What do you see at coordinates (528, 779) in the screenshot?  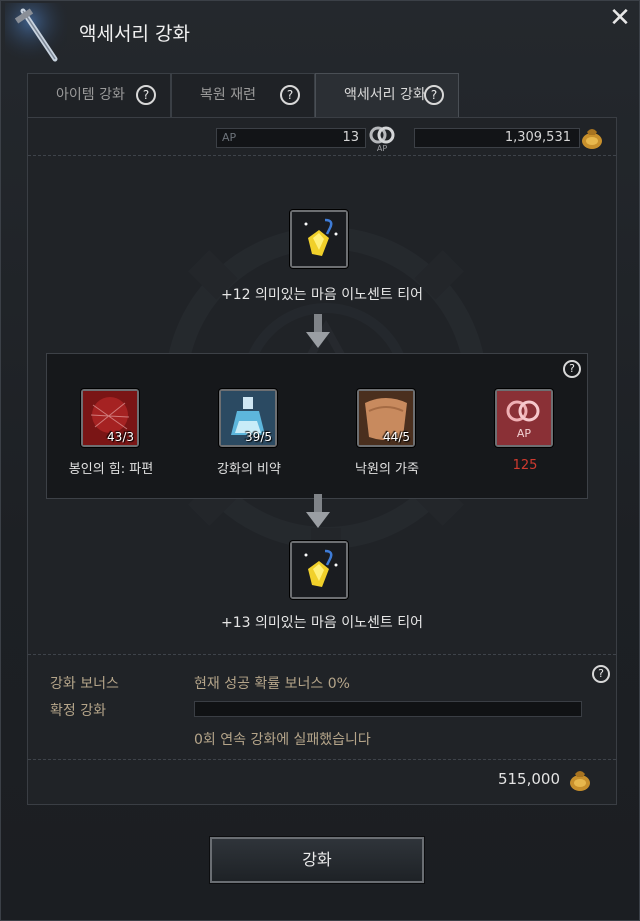 I see `enhance-cost: 515,000` at bounding box center [528, 779].